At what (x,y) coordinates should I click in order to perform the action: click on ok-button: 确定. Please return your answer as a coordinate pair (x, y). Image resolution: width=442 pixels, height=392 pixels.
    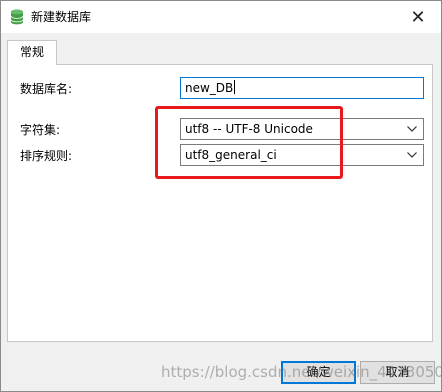
    Looking at the image, I should click on (318, 372).